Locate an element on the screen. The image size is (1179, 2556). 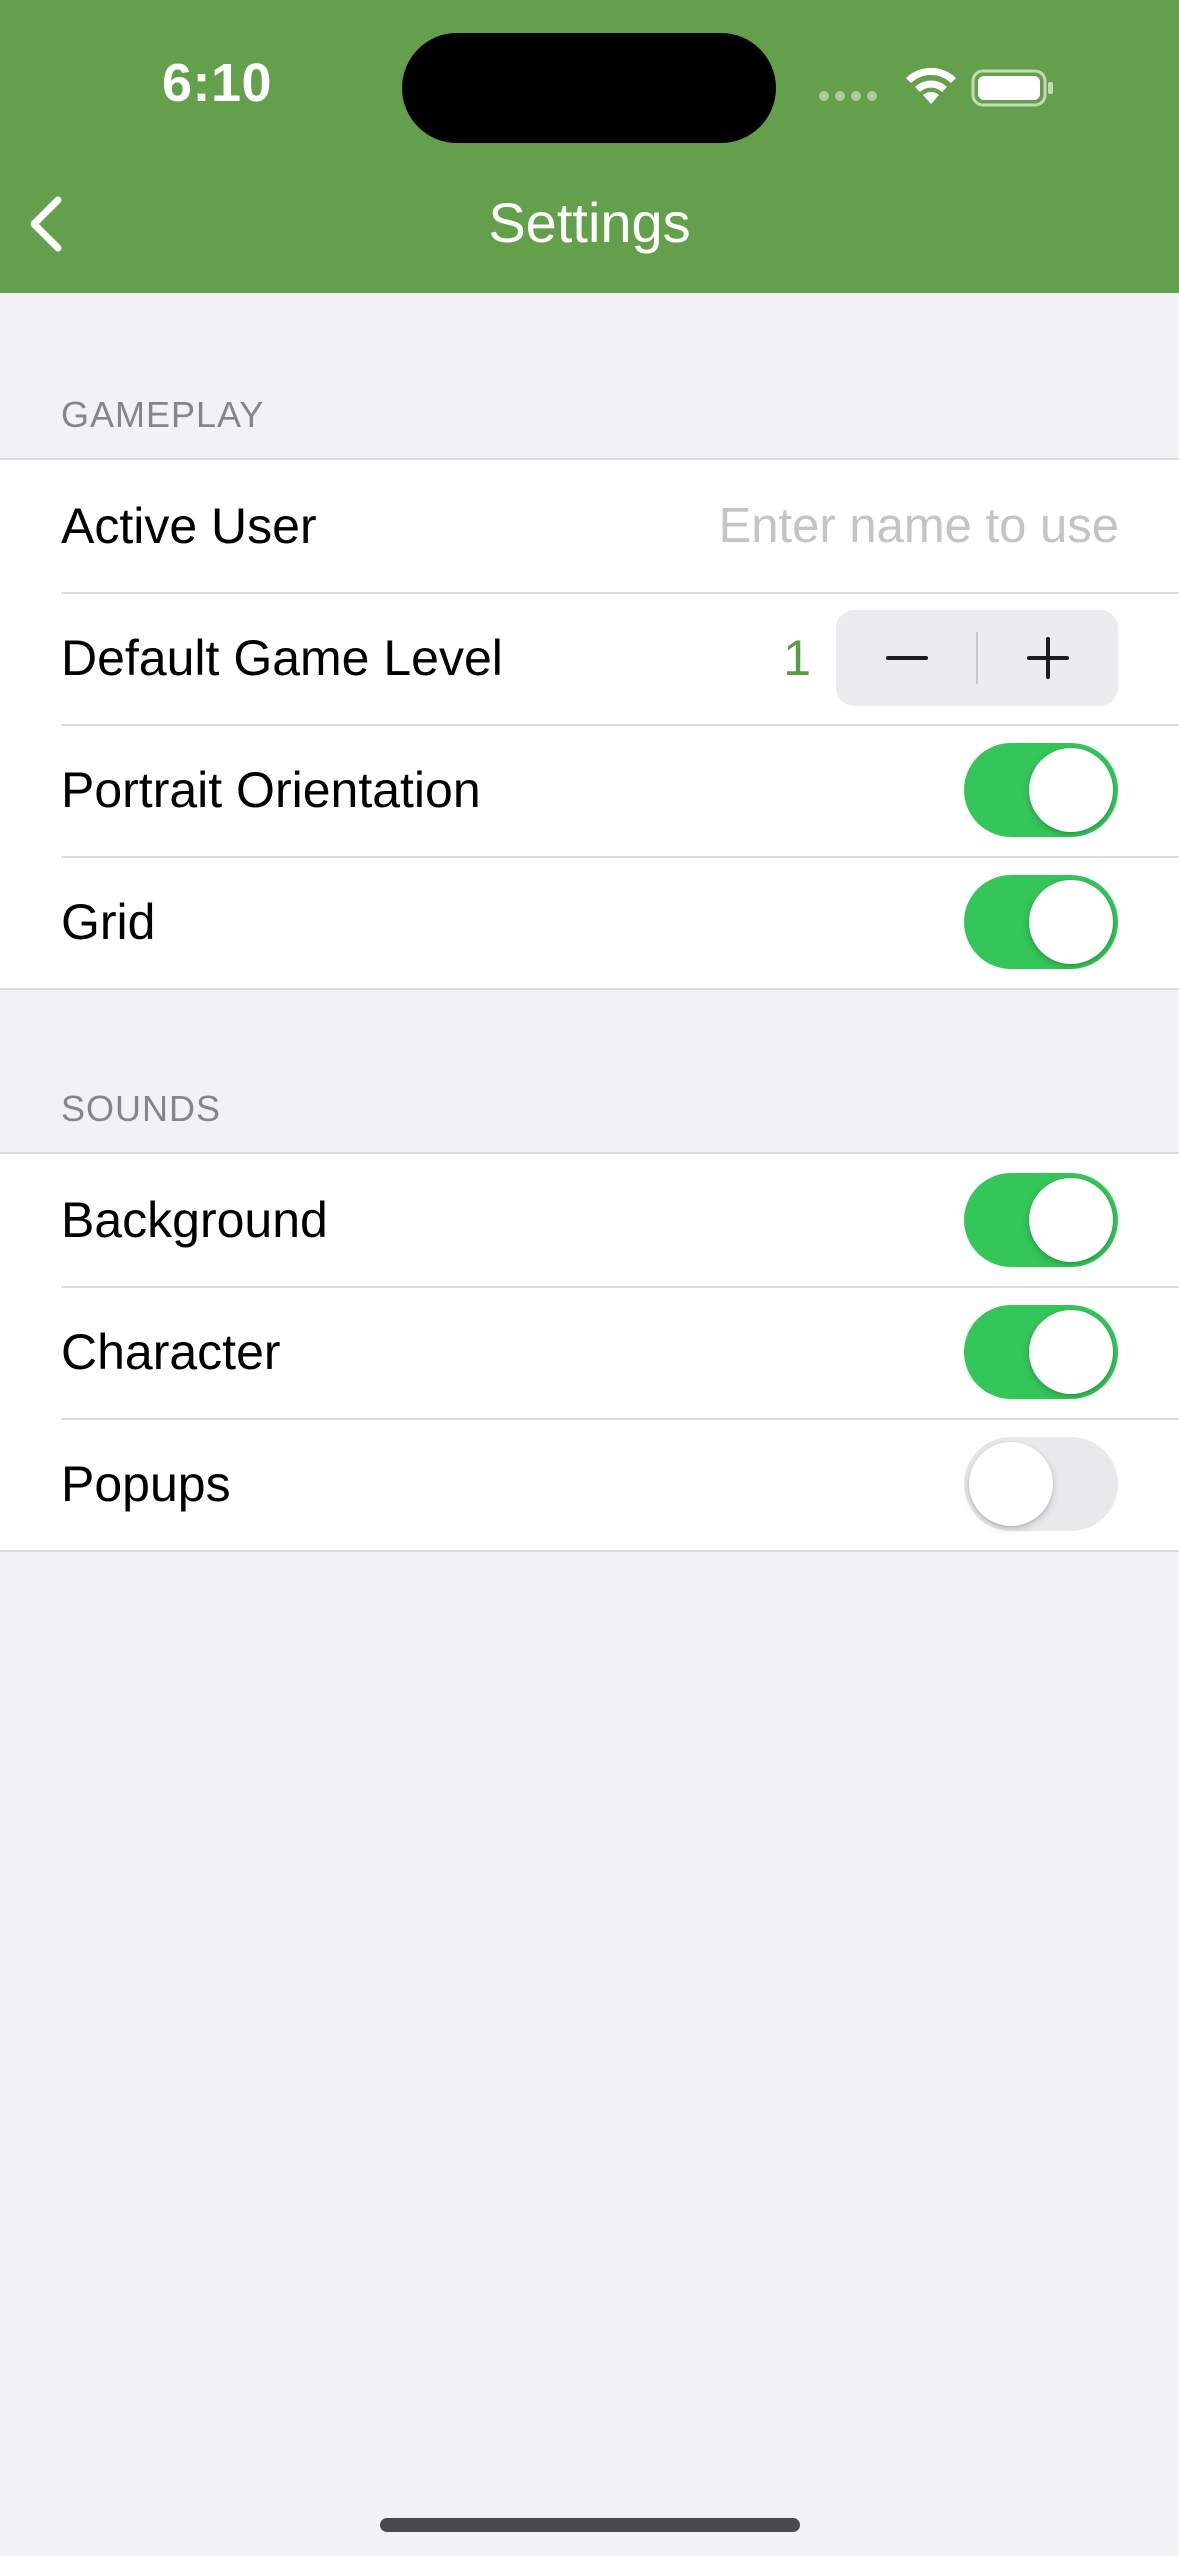
background-sound-label: Background is located at coordinates (194, 1220).